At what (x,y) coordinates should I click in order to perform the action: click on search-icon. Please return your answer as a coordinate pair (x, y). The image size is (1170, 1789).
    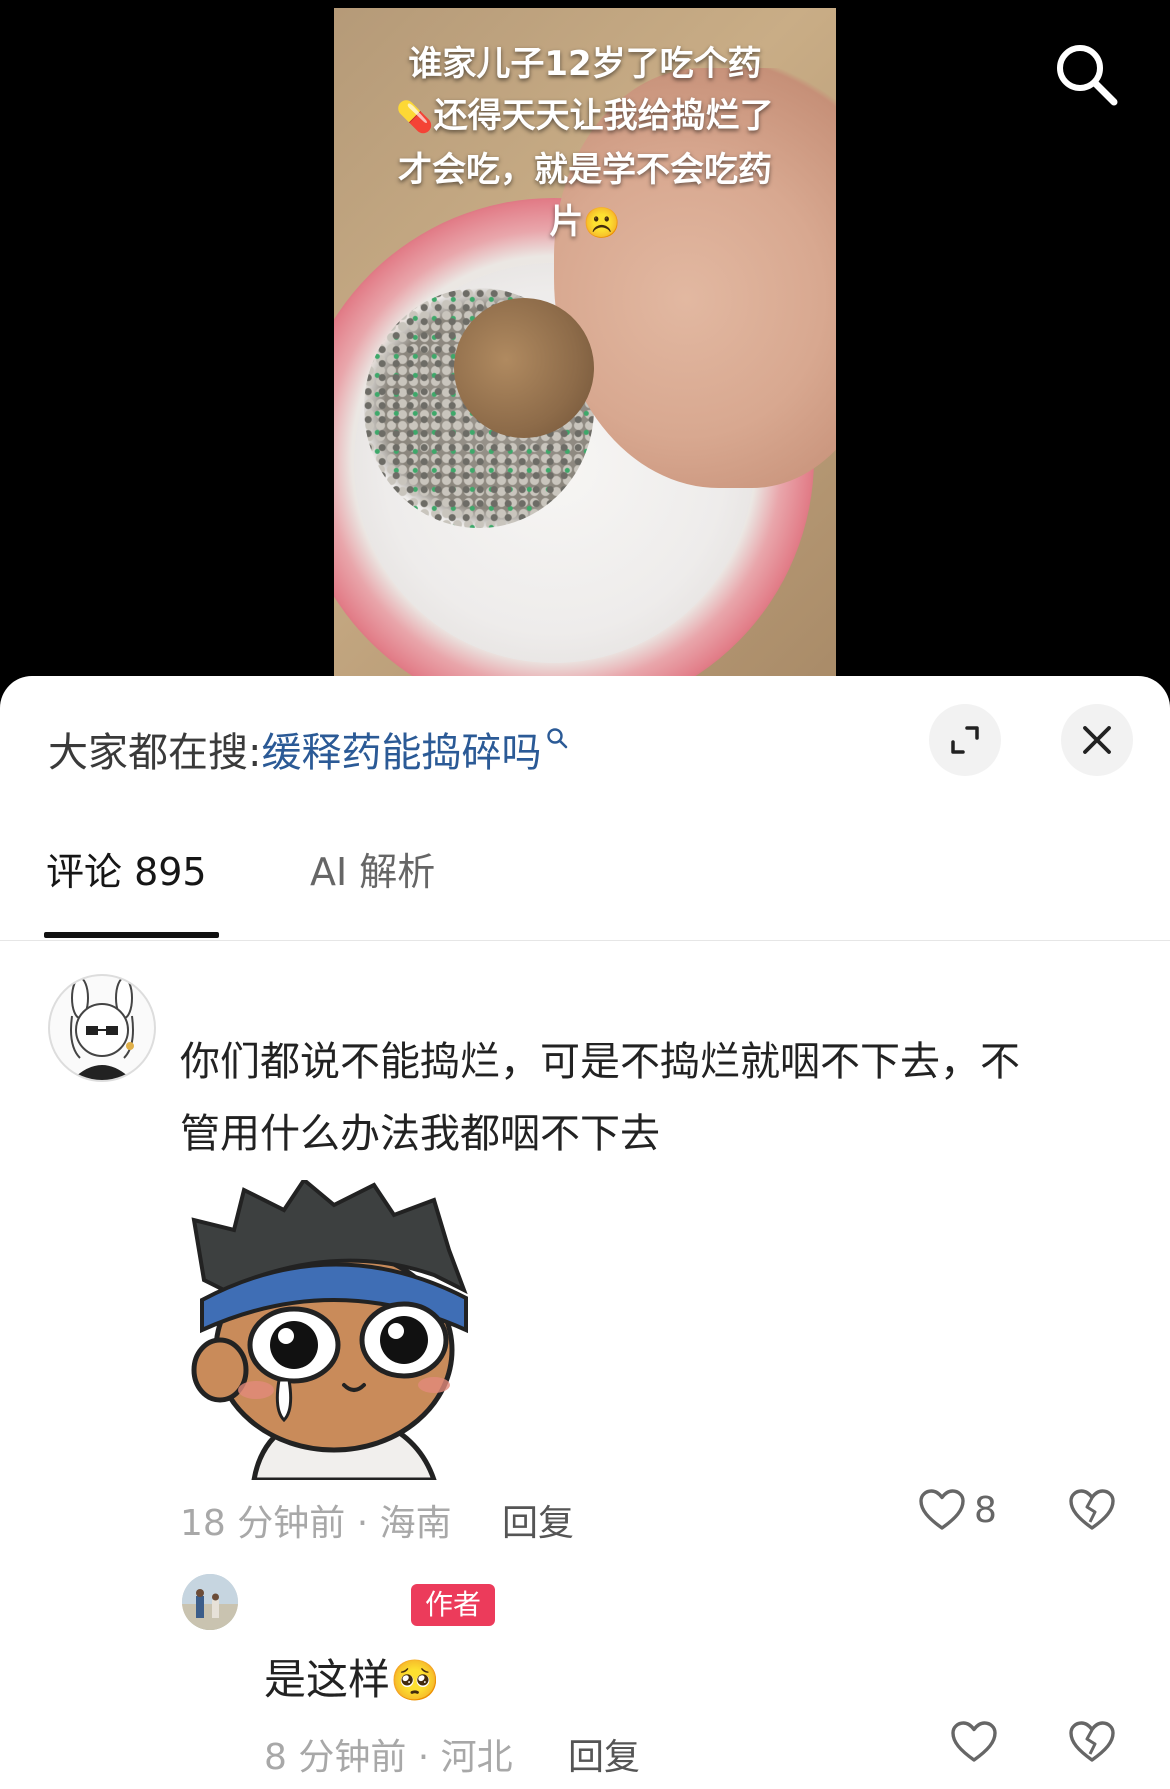
    Looking at the image, I should click on (1087, 75).